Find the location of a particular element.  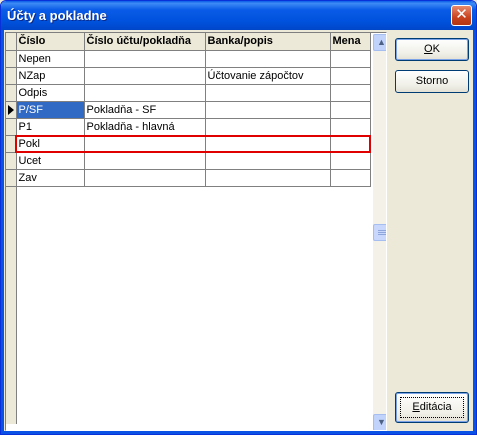

cell-code: Zav is located at coordinates (50, 178).